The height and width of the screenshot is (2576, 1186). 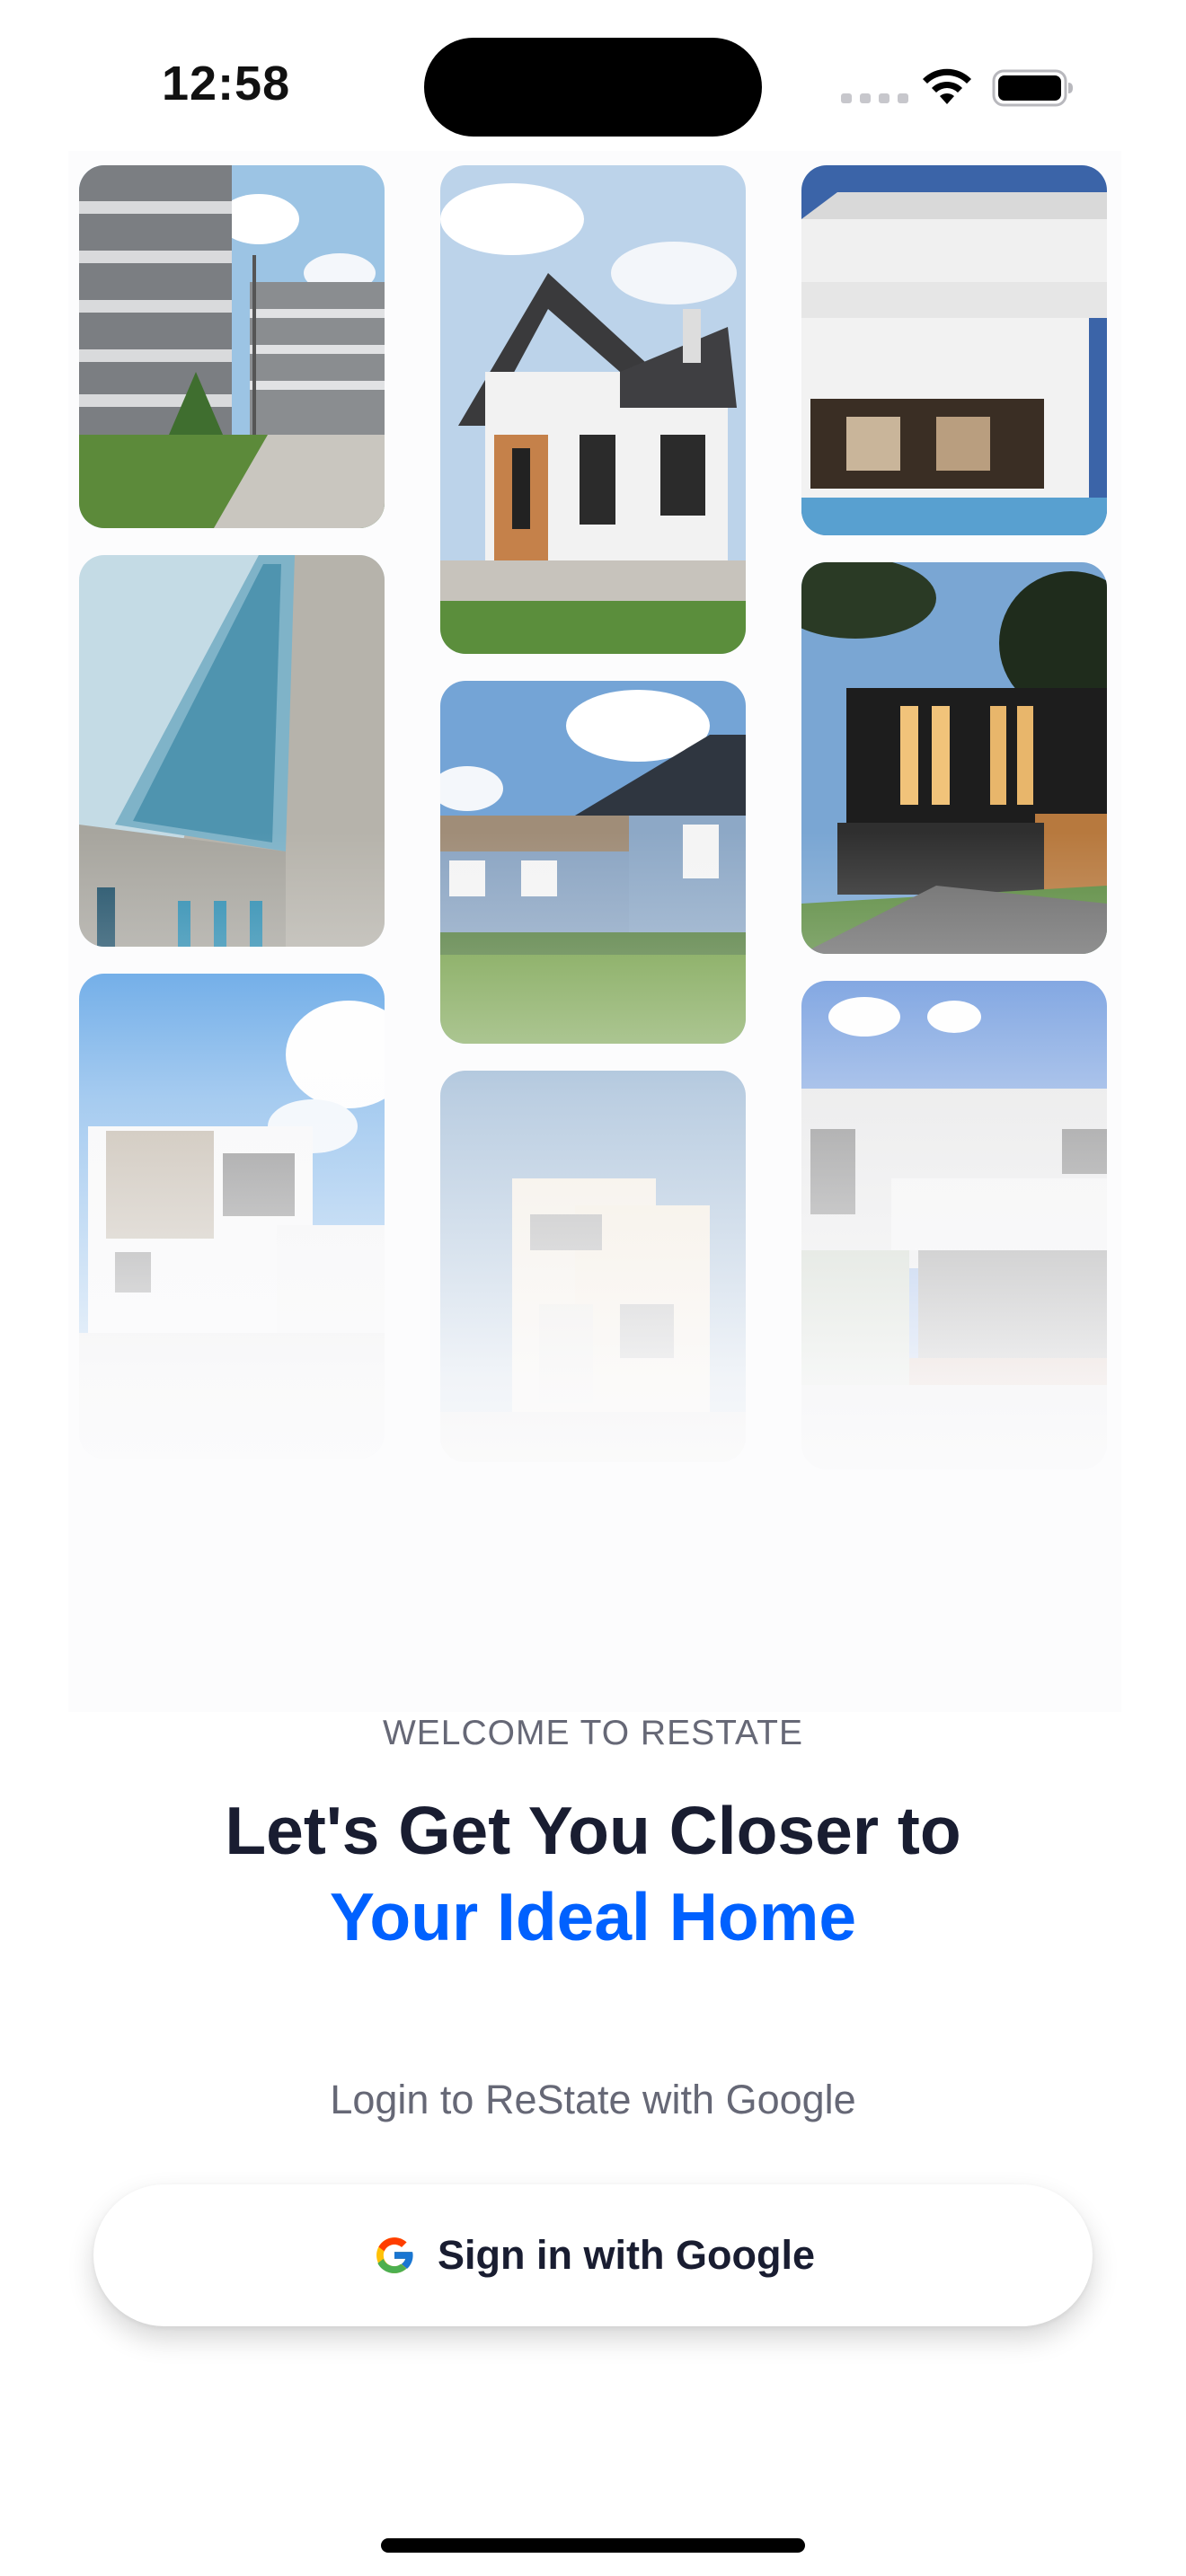 I want to click on dark-modern-house-photo, so click(x=954, y=758).